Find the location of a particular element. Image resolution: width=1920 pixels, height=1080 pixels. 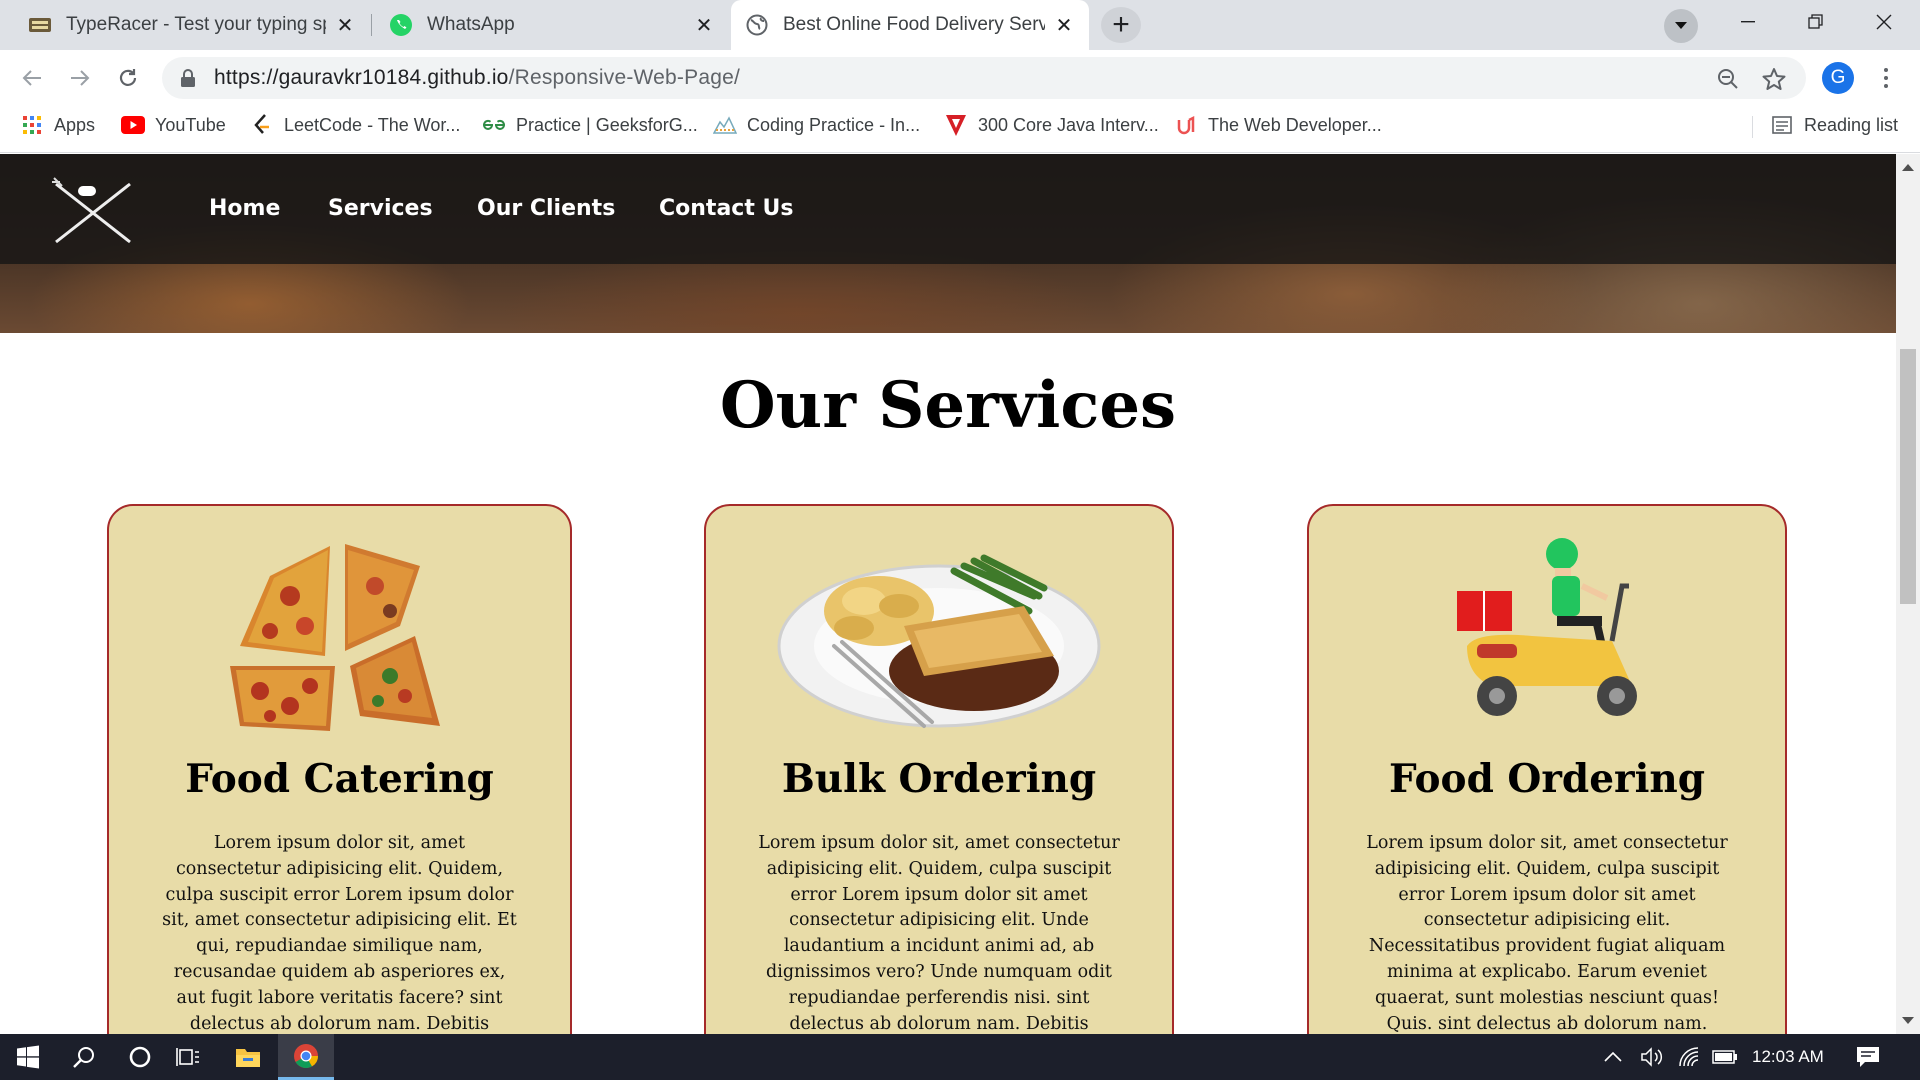

udemy-icon is located at coordinates (1186, 125).